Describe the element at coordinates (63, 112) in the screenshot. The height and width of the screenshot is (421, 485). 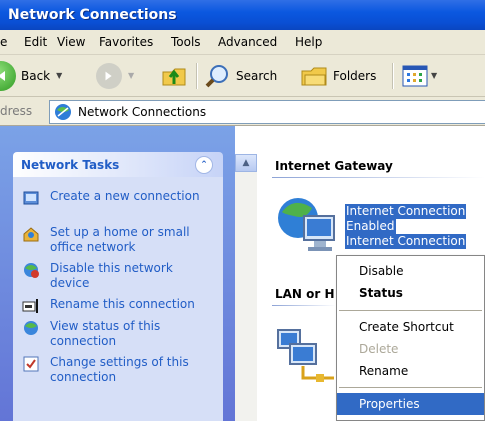
I see `network-connections-icon` at that location.